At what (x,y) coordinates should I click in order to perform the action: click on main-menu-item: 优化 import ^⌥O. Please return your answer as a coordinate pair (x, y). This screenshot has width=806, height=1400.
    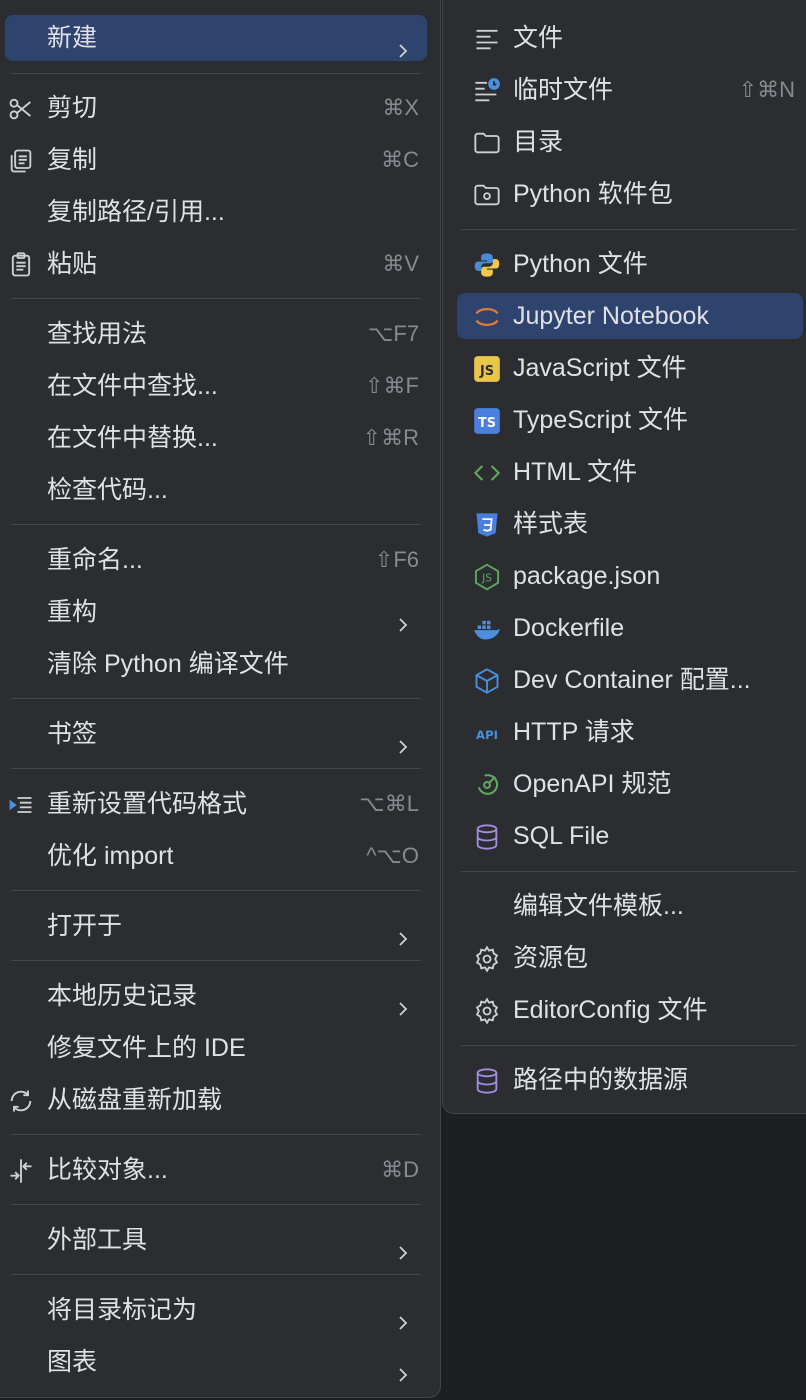
    Looking at the image, I should click on (216, 856).